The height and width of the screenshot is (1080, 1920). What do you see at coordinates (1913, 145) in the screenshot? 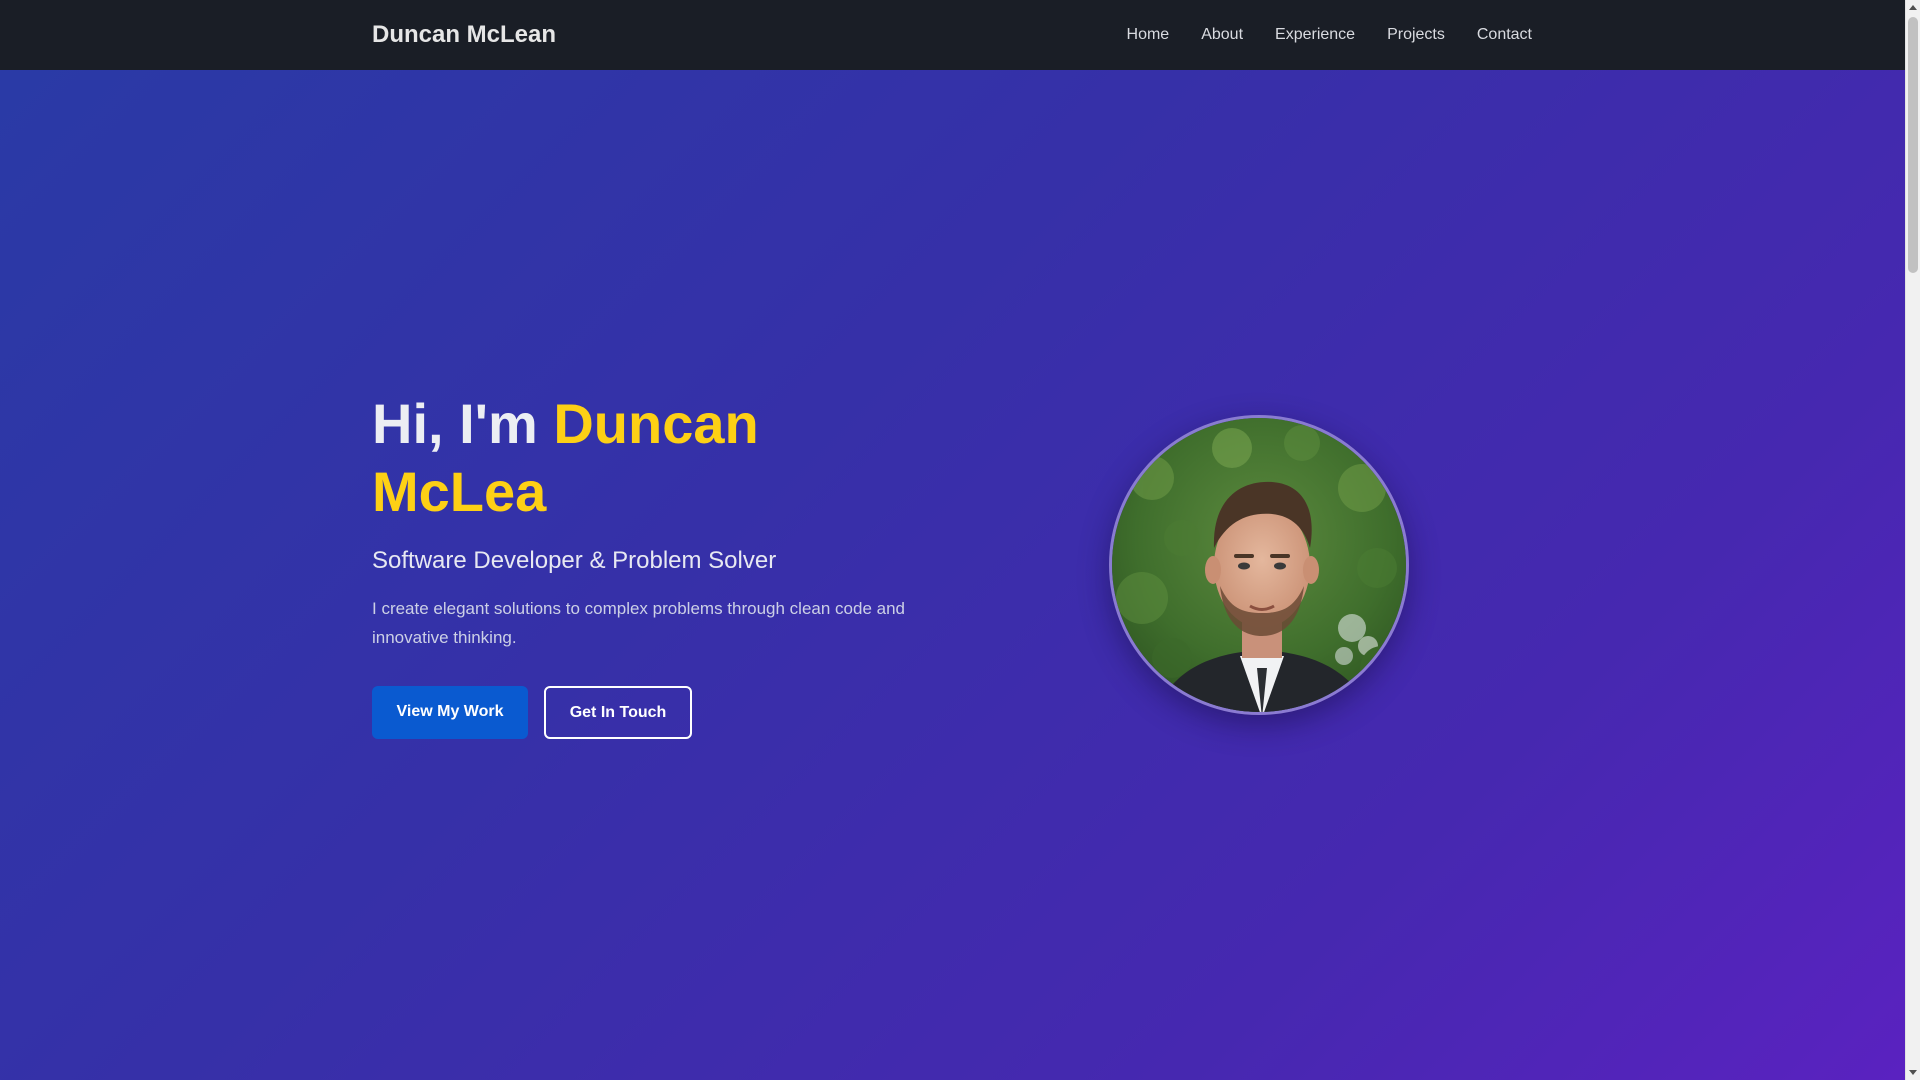
I see `scroll-thumb` at bounding box center [1913, 145].